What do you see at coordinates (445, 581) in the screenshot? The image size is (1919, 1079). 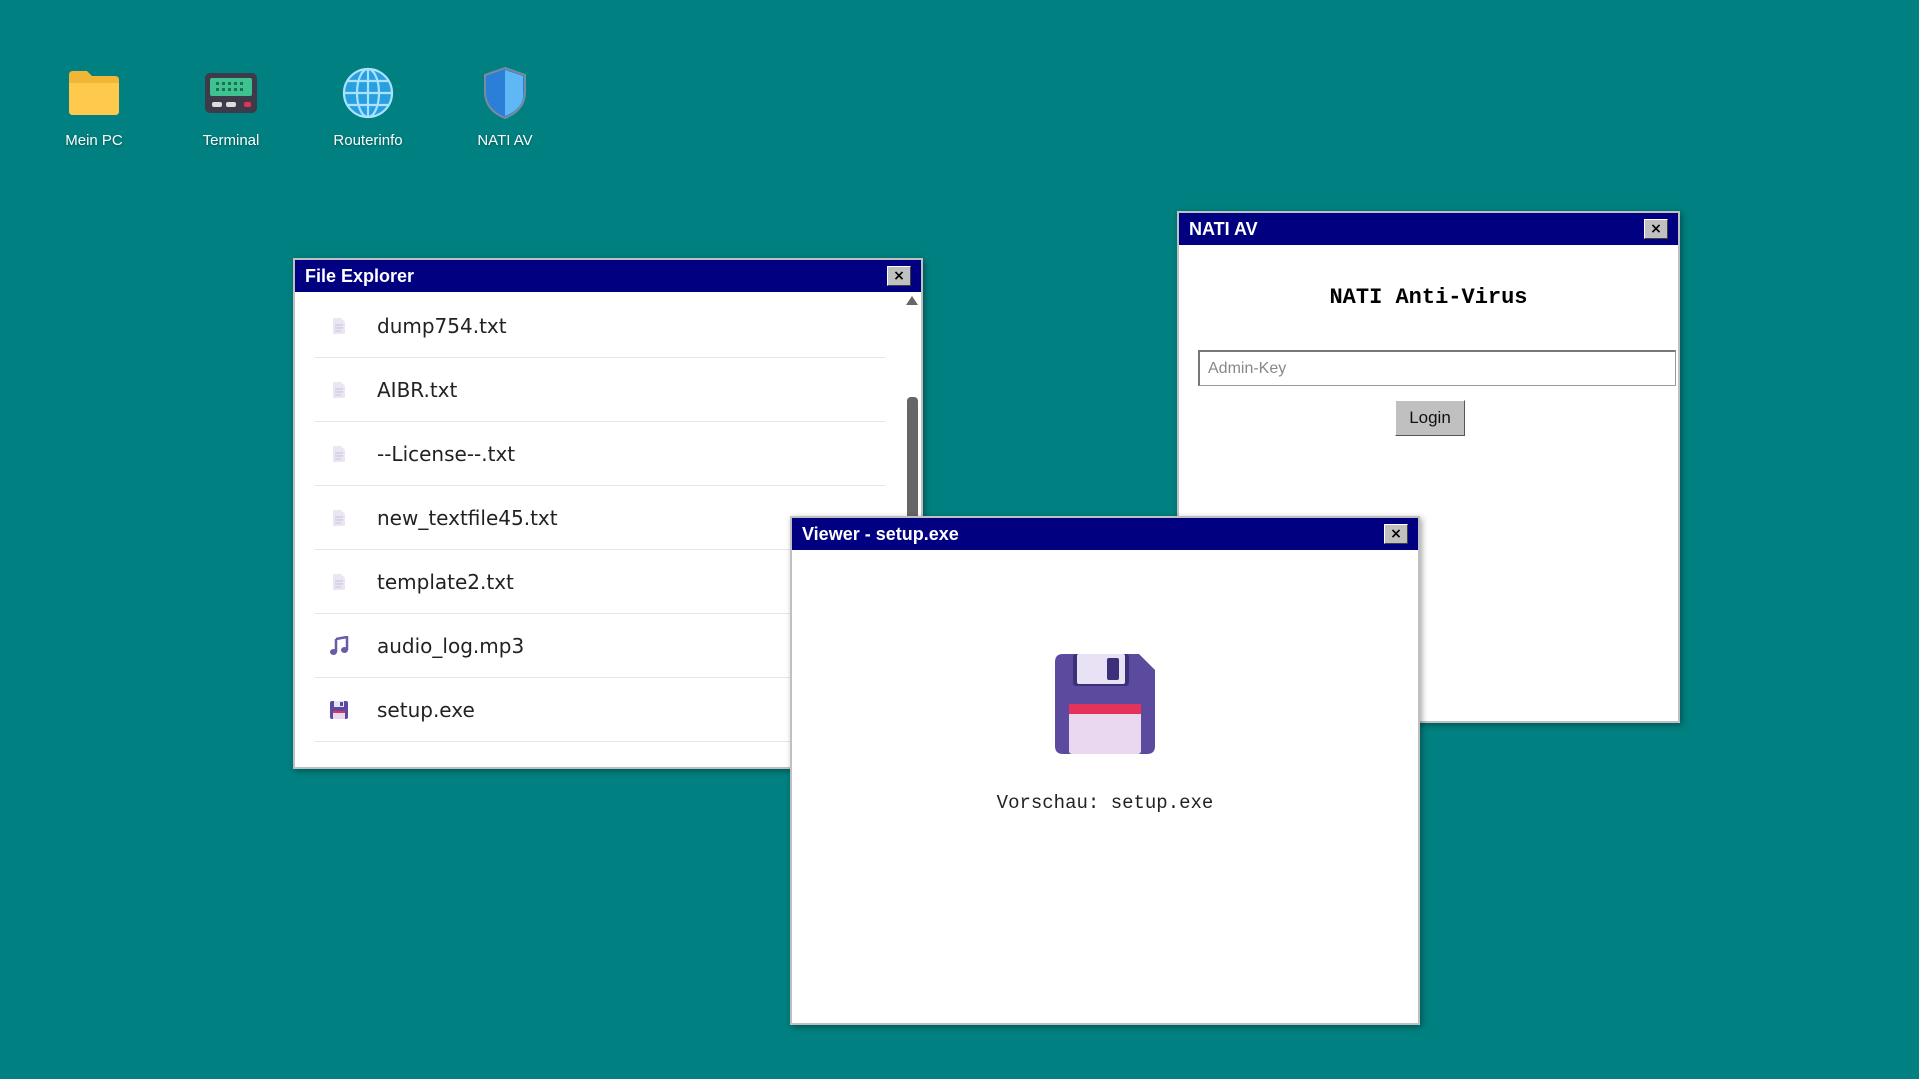 I see `file-name: template2.txt` at bounding box center [445, 581].